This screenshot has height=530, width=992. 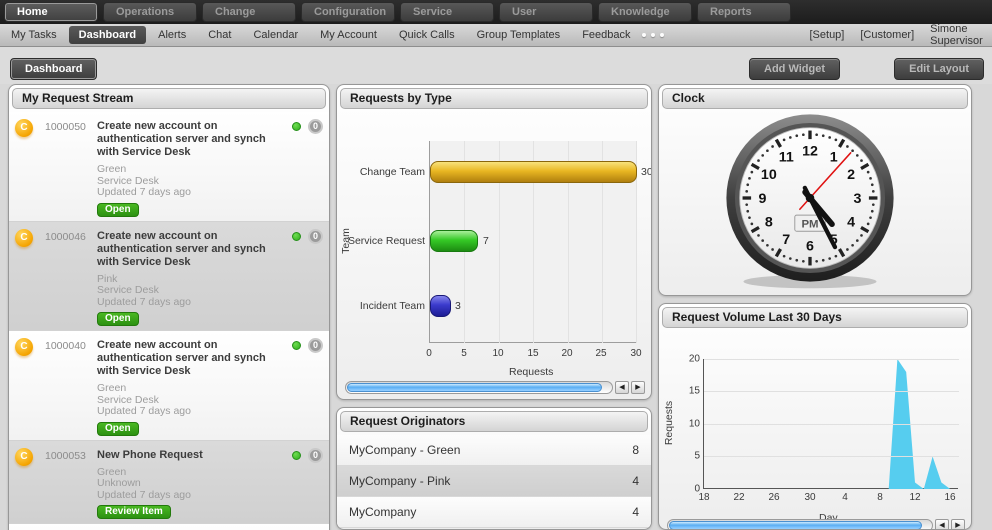 What do you see at coordinates (519, 35) in the screenshot?
I see `subnav-group-templates: Group Templates` at bounding box center [519, 35].